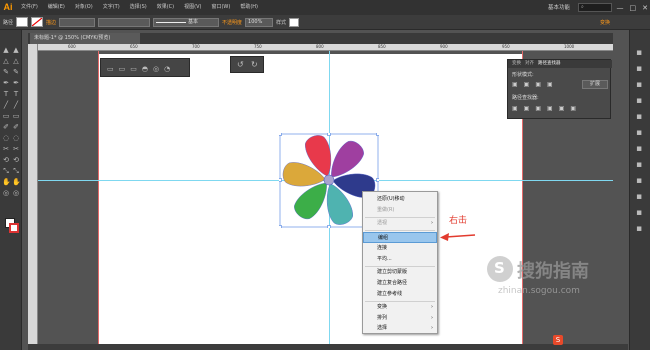 The width and height of the screenshot is (650, 350). I want to click on align-middle-icon: ◎, so click(156, 69).